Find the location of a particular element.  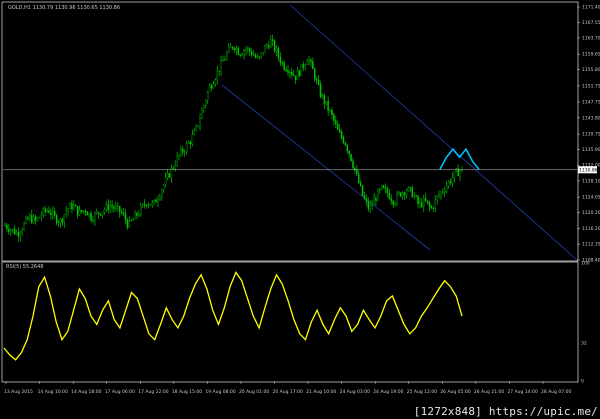

current-price-label: 1130.86 is located at coordinates (588, 170).